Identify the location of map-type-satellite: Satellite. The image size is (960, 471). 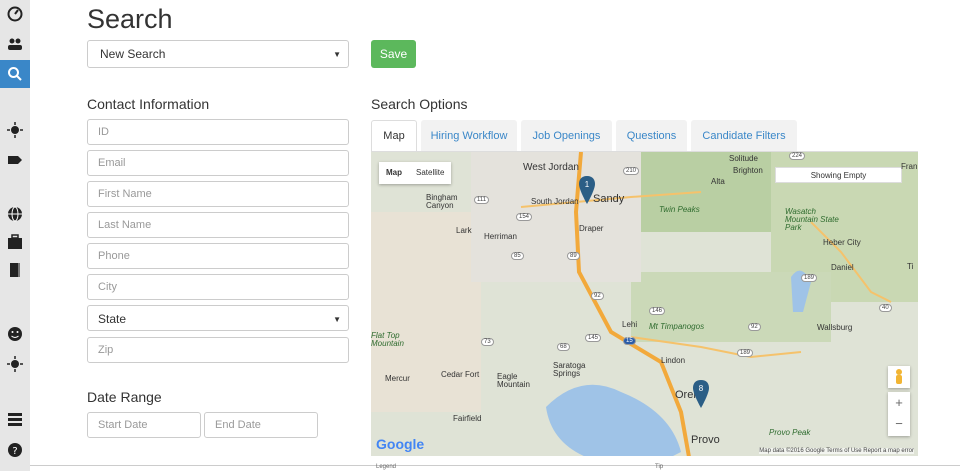
(430, 173).